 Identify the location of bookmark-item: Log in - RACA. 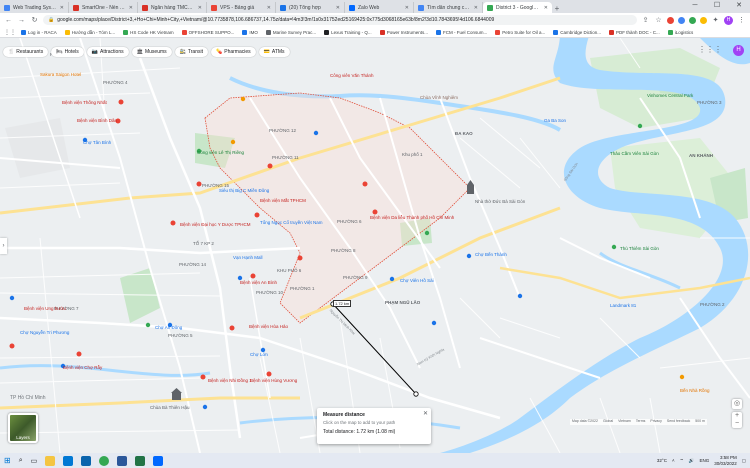
(39, 32).